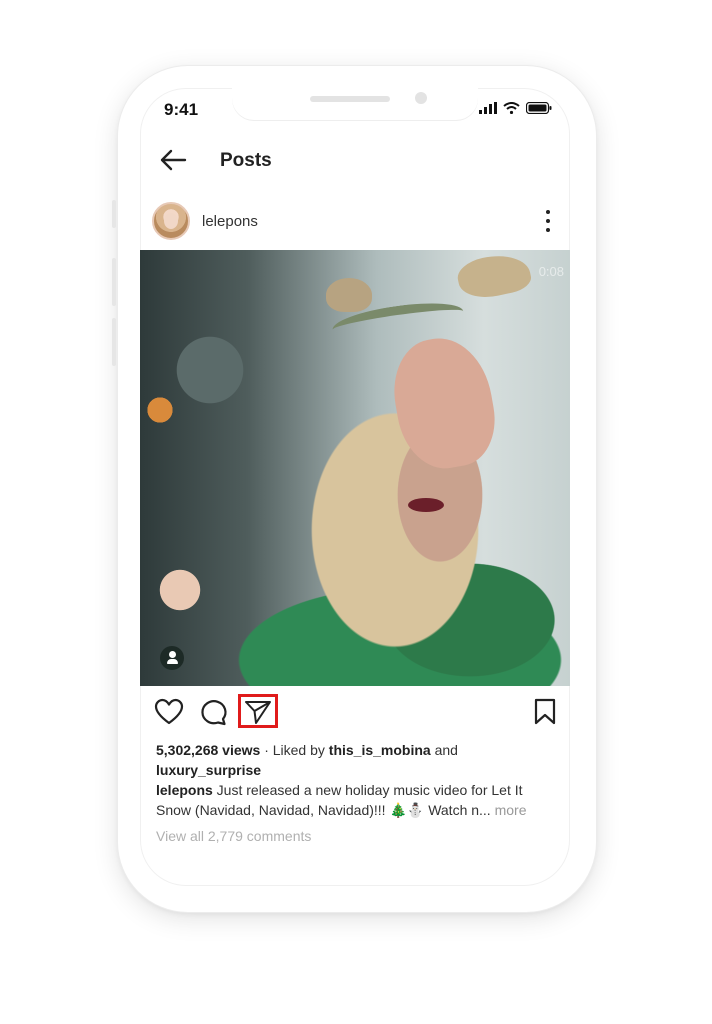 Image resolution: width=712 pixels, height=1024 pixels. Describe the element at coordinates (230, 221) in the screenshot. I see `post-username: lelepons` at that location.